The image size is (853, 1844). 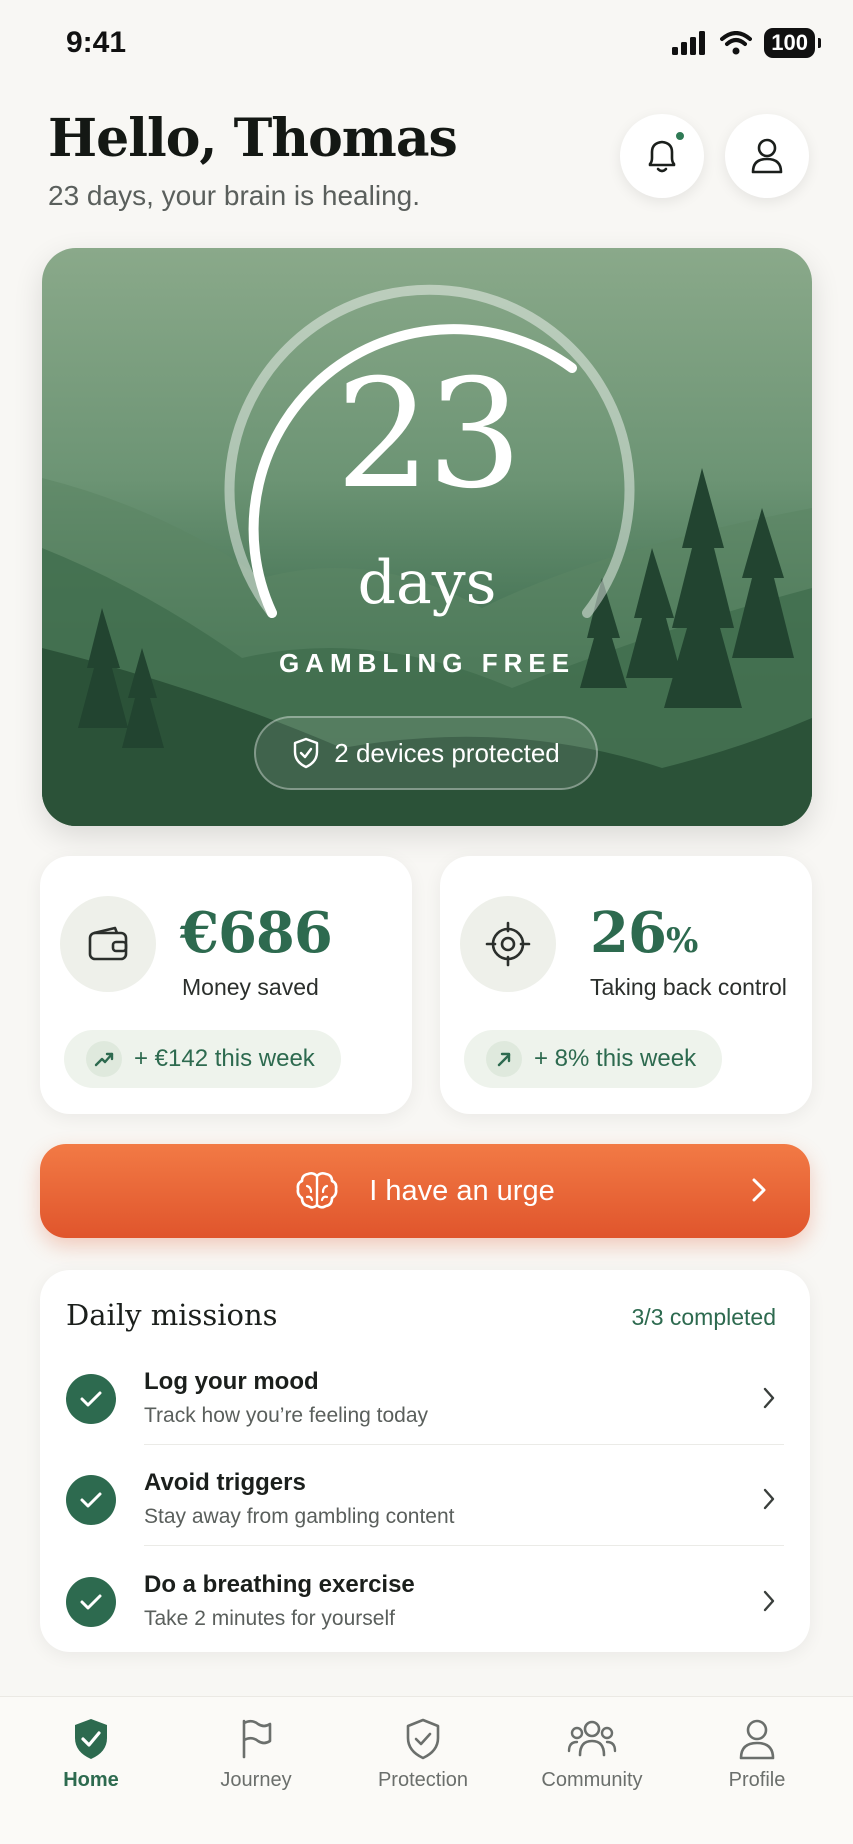 I want to click on target-icon, so click(x=508, y=944).